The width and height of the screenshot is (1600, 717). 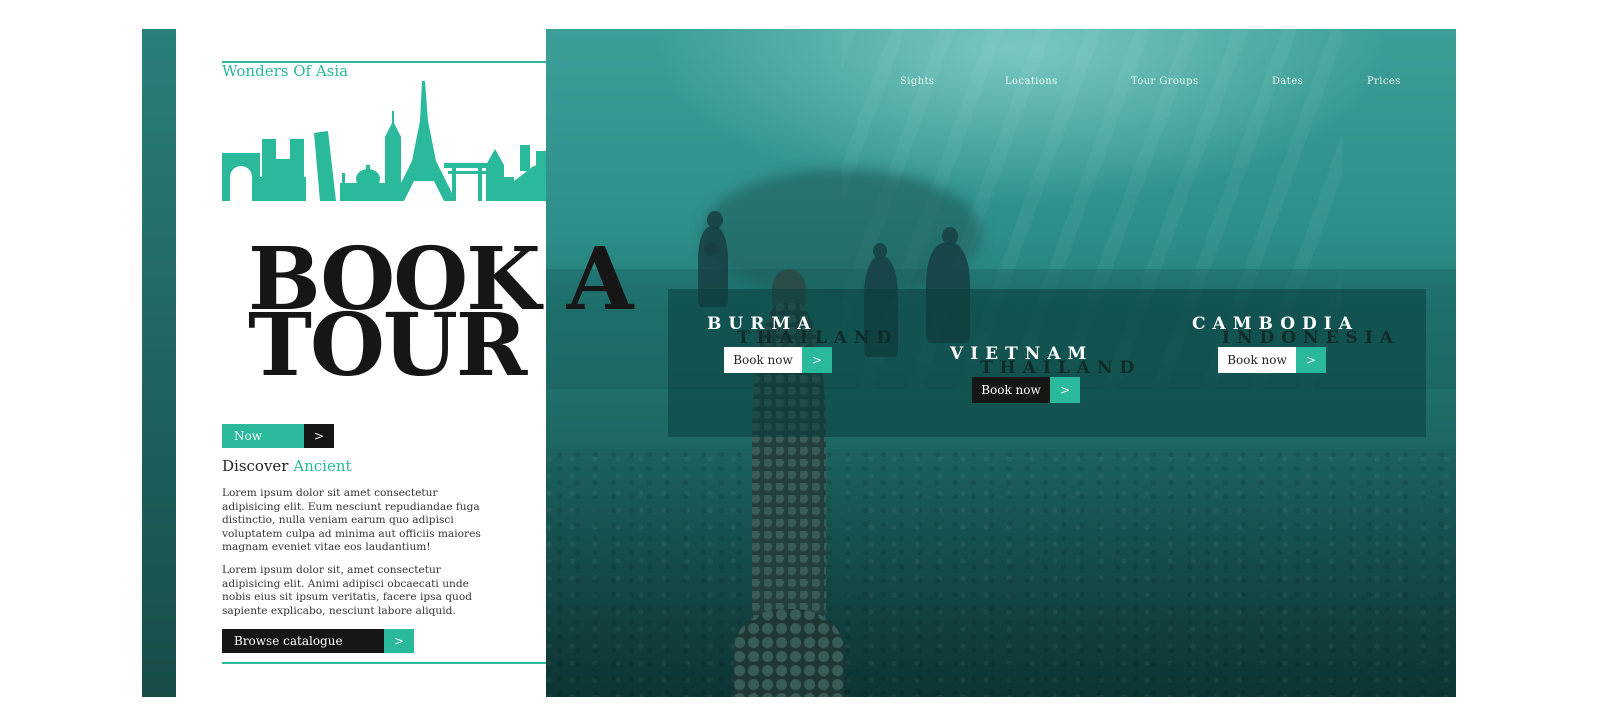 What do you see at coordinates (1287, 81) in the screenshot?
I see `nav-item-dates: Dates` at bounding box center [1287, 81].